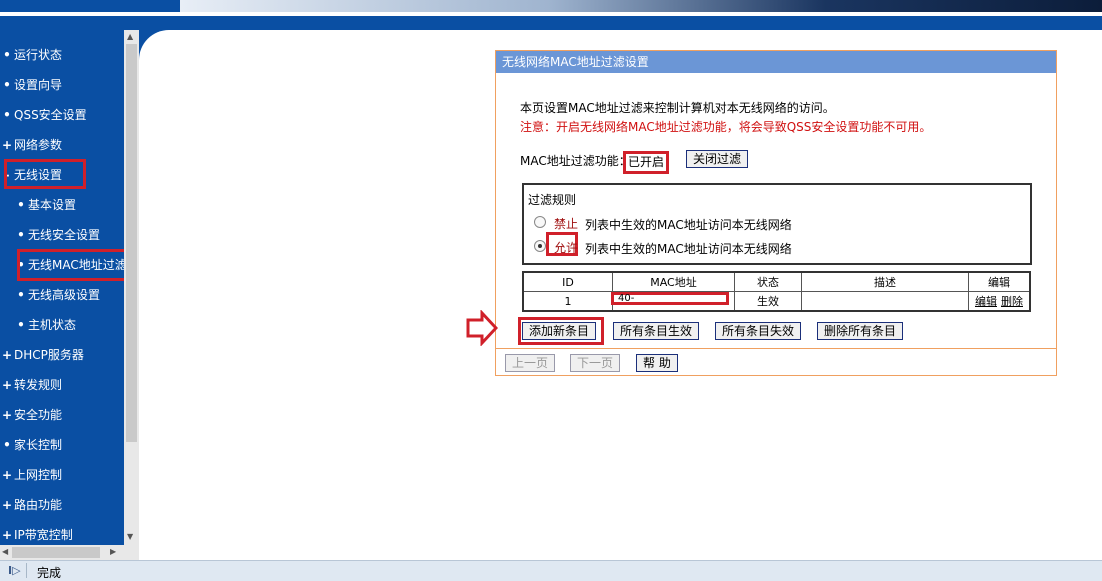 The image size is (1102, 581). I want to click on sidebar-item-wireless-security: • 无线安全设置, so click(50, 235).